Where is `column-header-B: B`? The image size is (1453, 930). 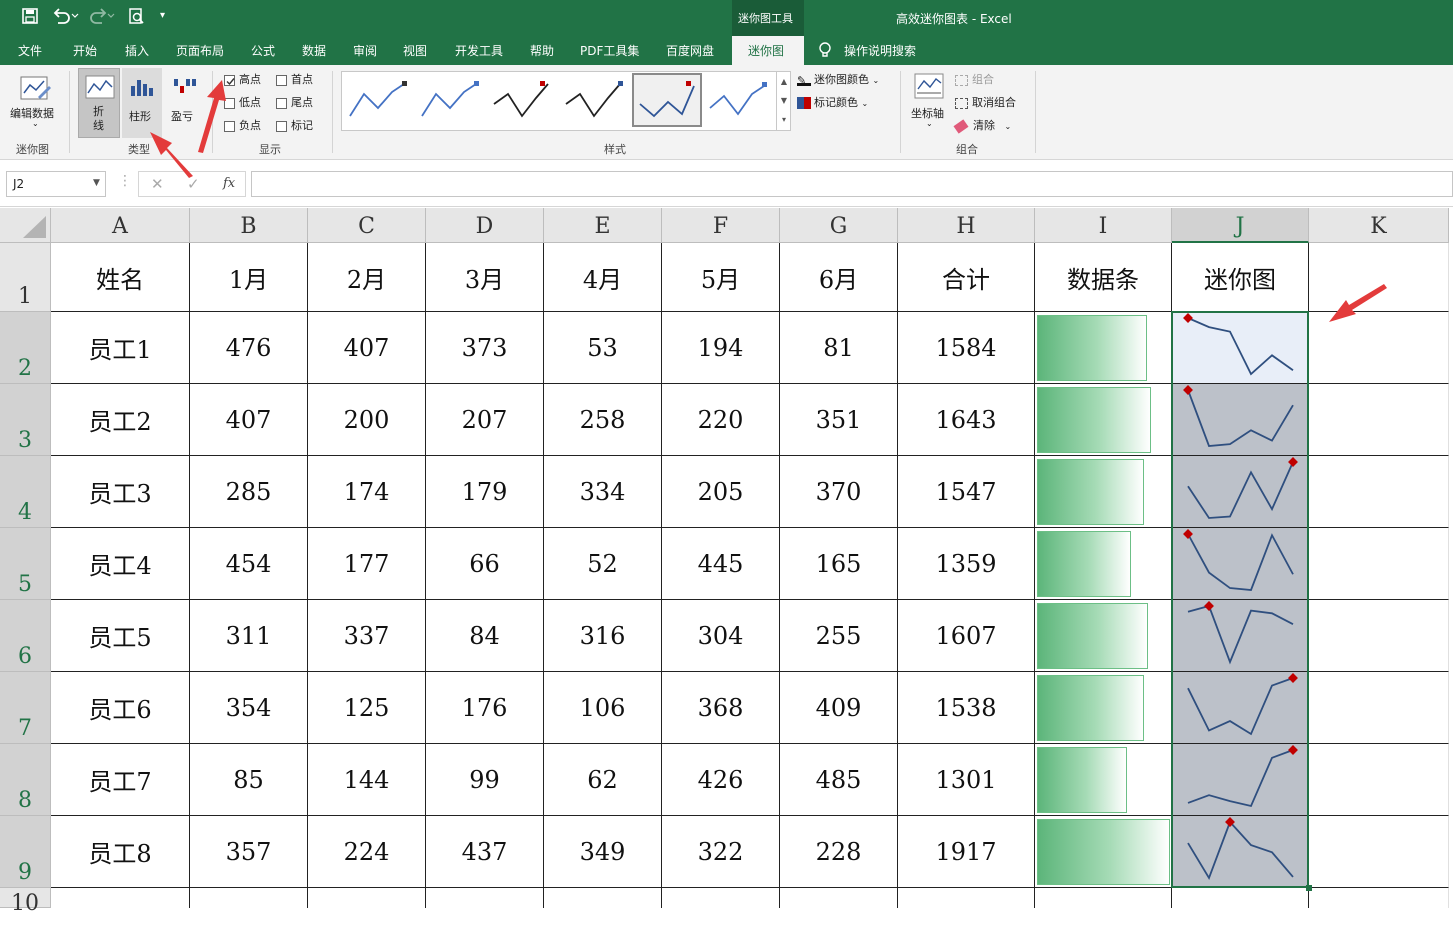
column-header-B: B is located at coordinates (249, 225).